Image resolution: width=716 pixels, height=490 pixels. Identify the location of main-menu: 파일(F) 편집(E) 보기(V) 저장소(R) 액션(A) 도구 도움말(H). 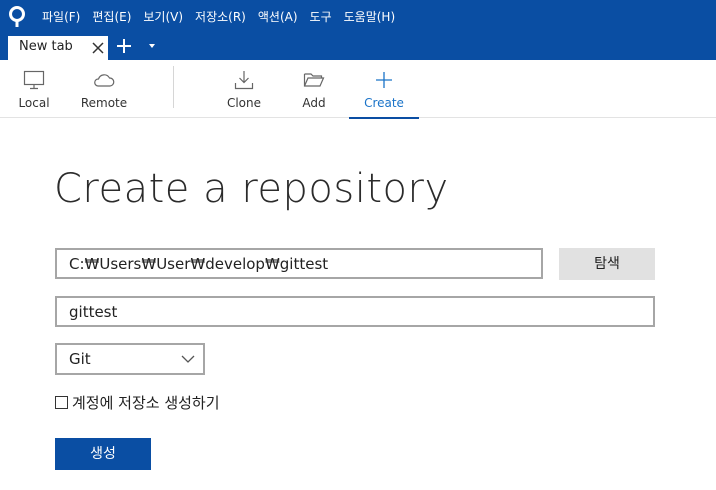
(218, 17).